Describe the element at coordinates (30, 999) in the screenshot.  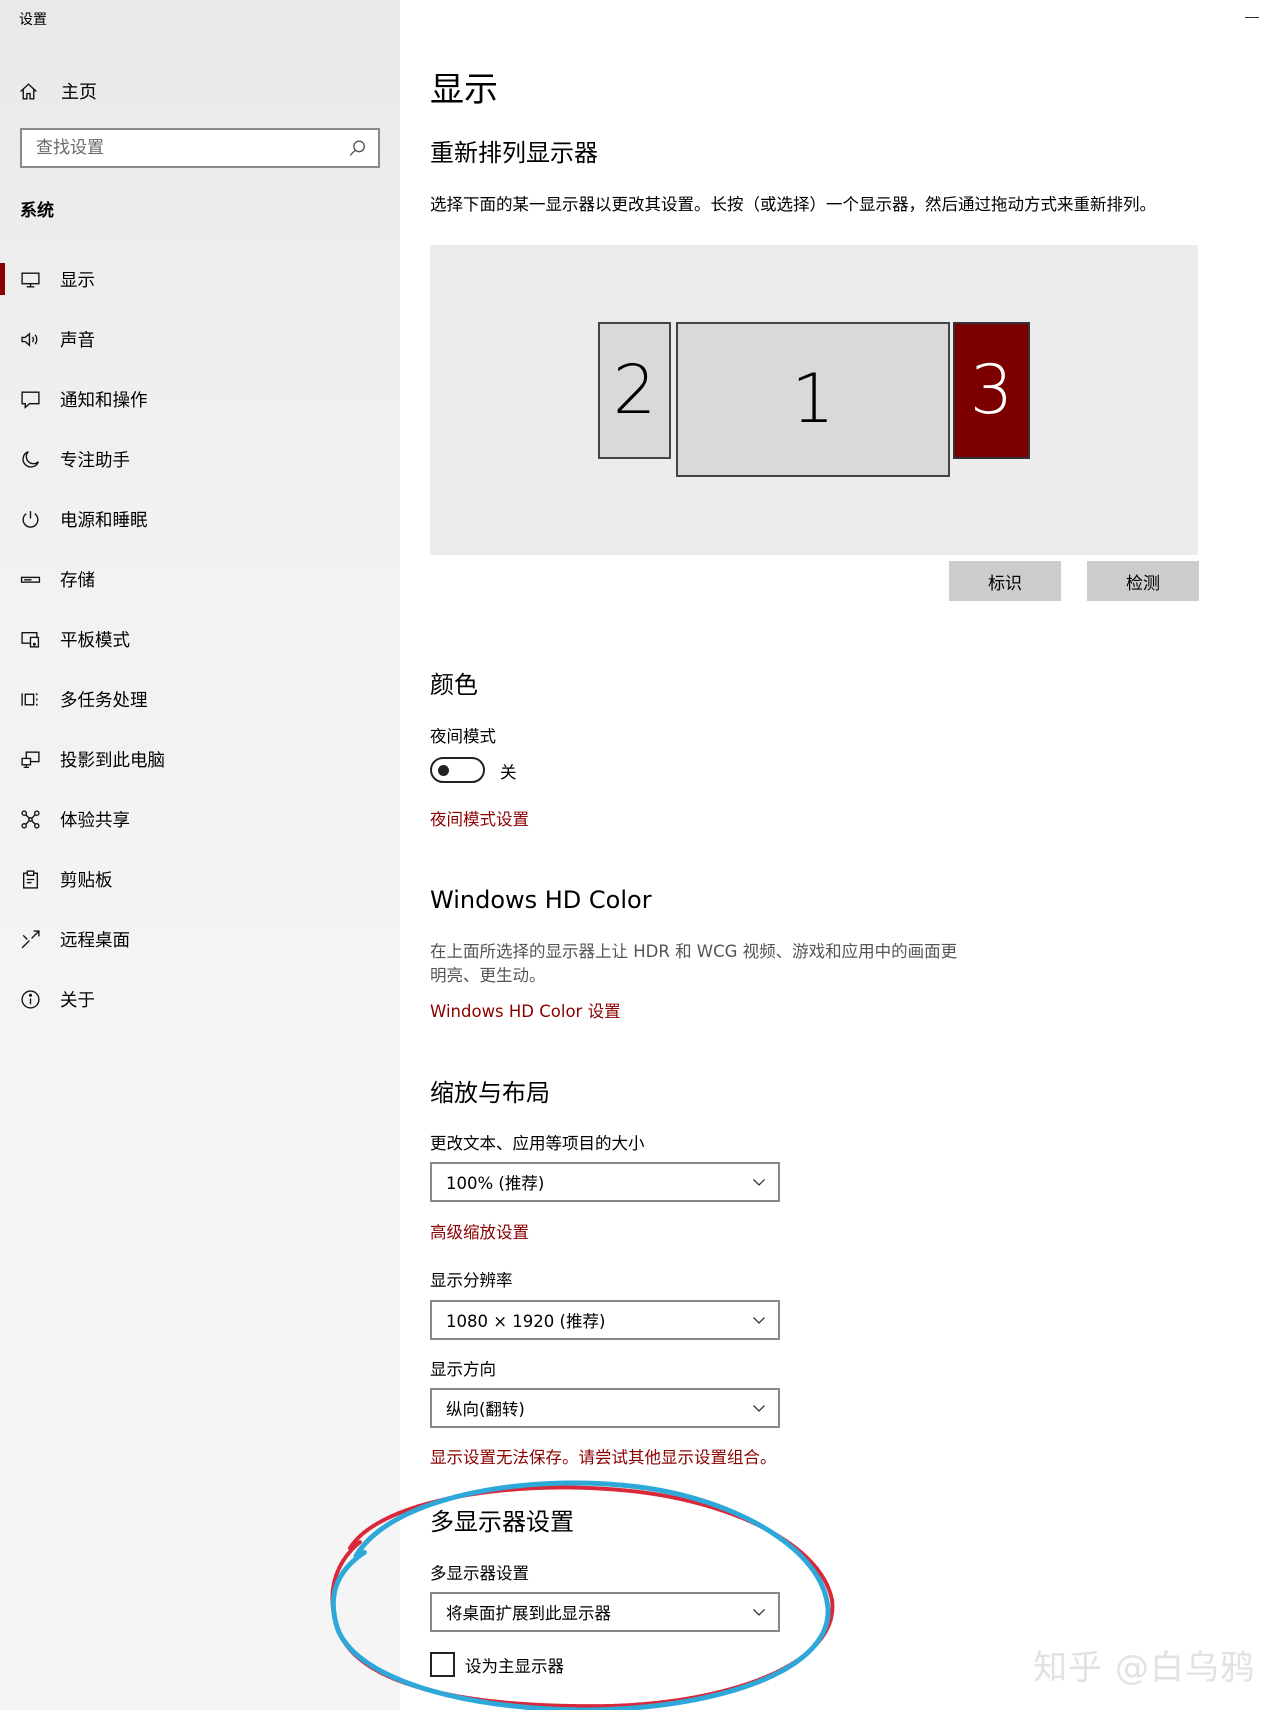
I see `info-icon` at that location.